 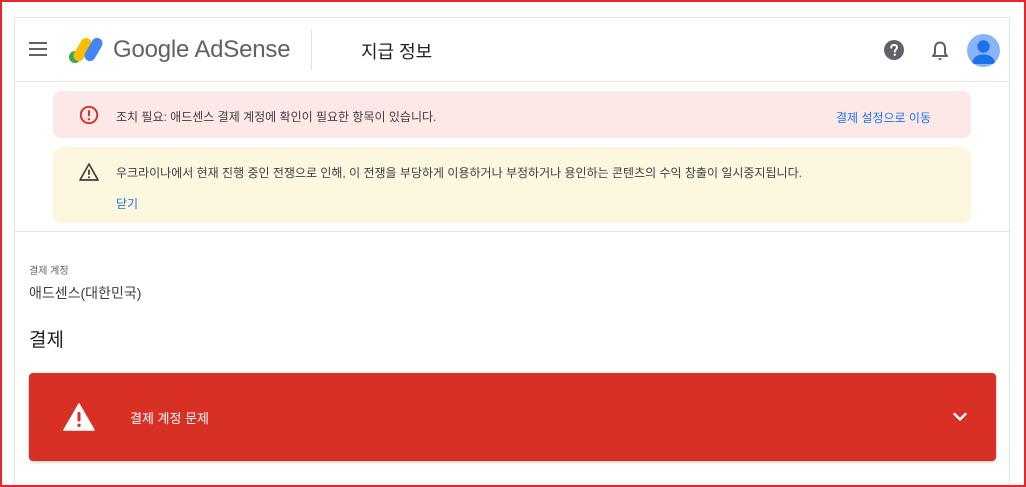 I want to click on error-icon, so click(x=89, y=115).